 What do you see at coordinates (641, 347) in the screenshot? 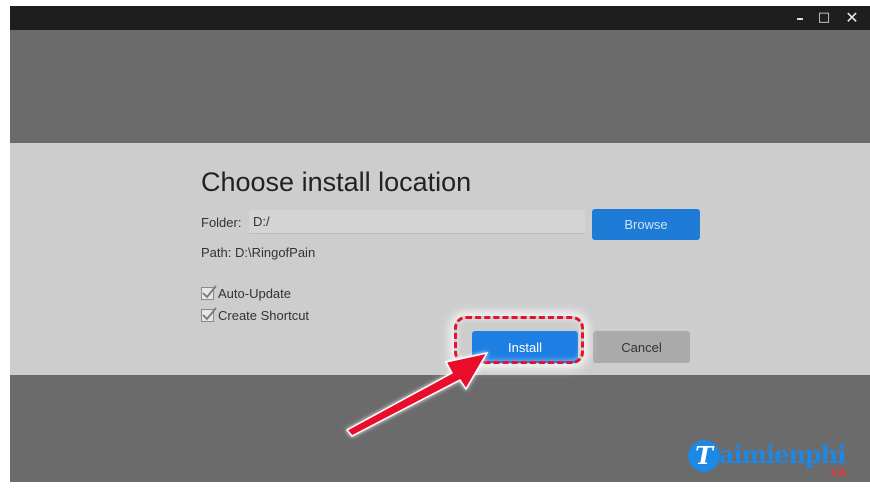
I see `cancel-button: Cancel` at bounding box center [641, 347].